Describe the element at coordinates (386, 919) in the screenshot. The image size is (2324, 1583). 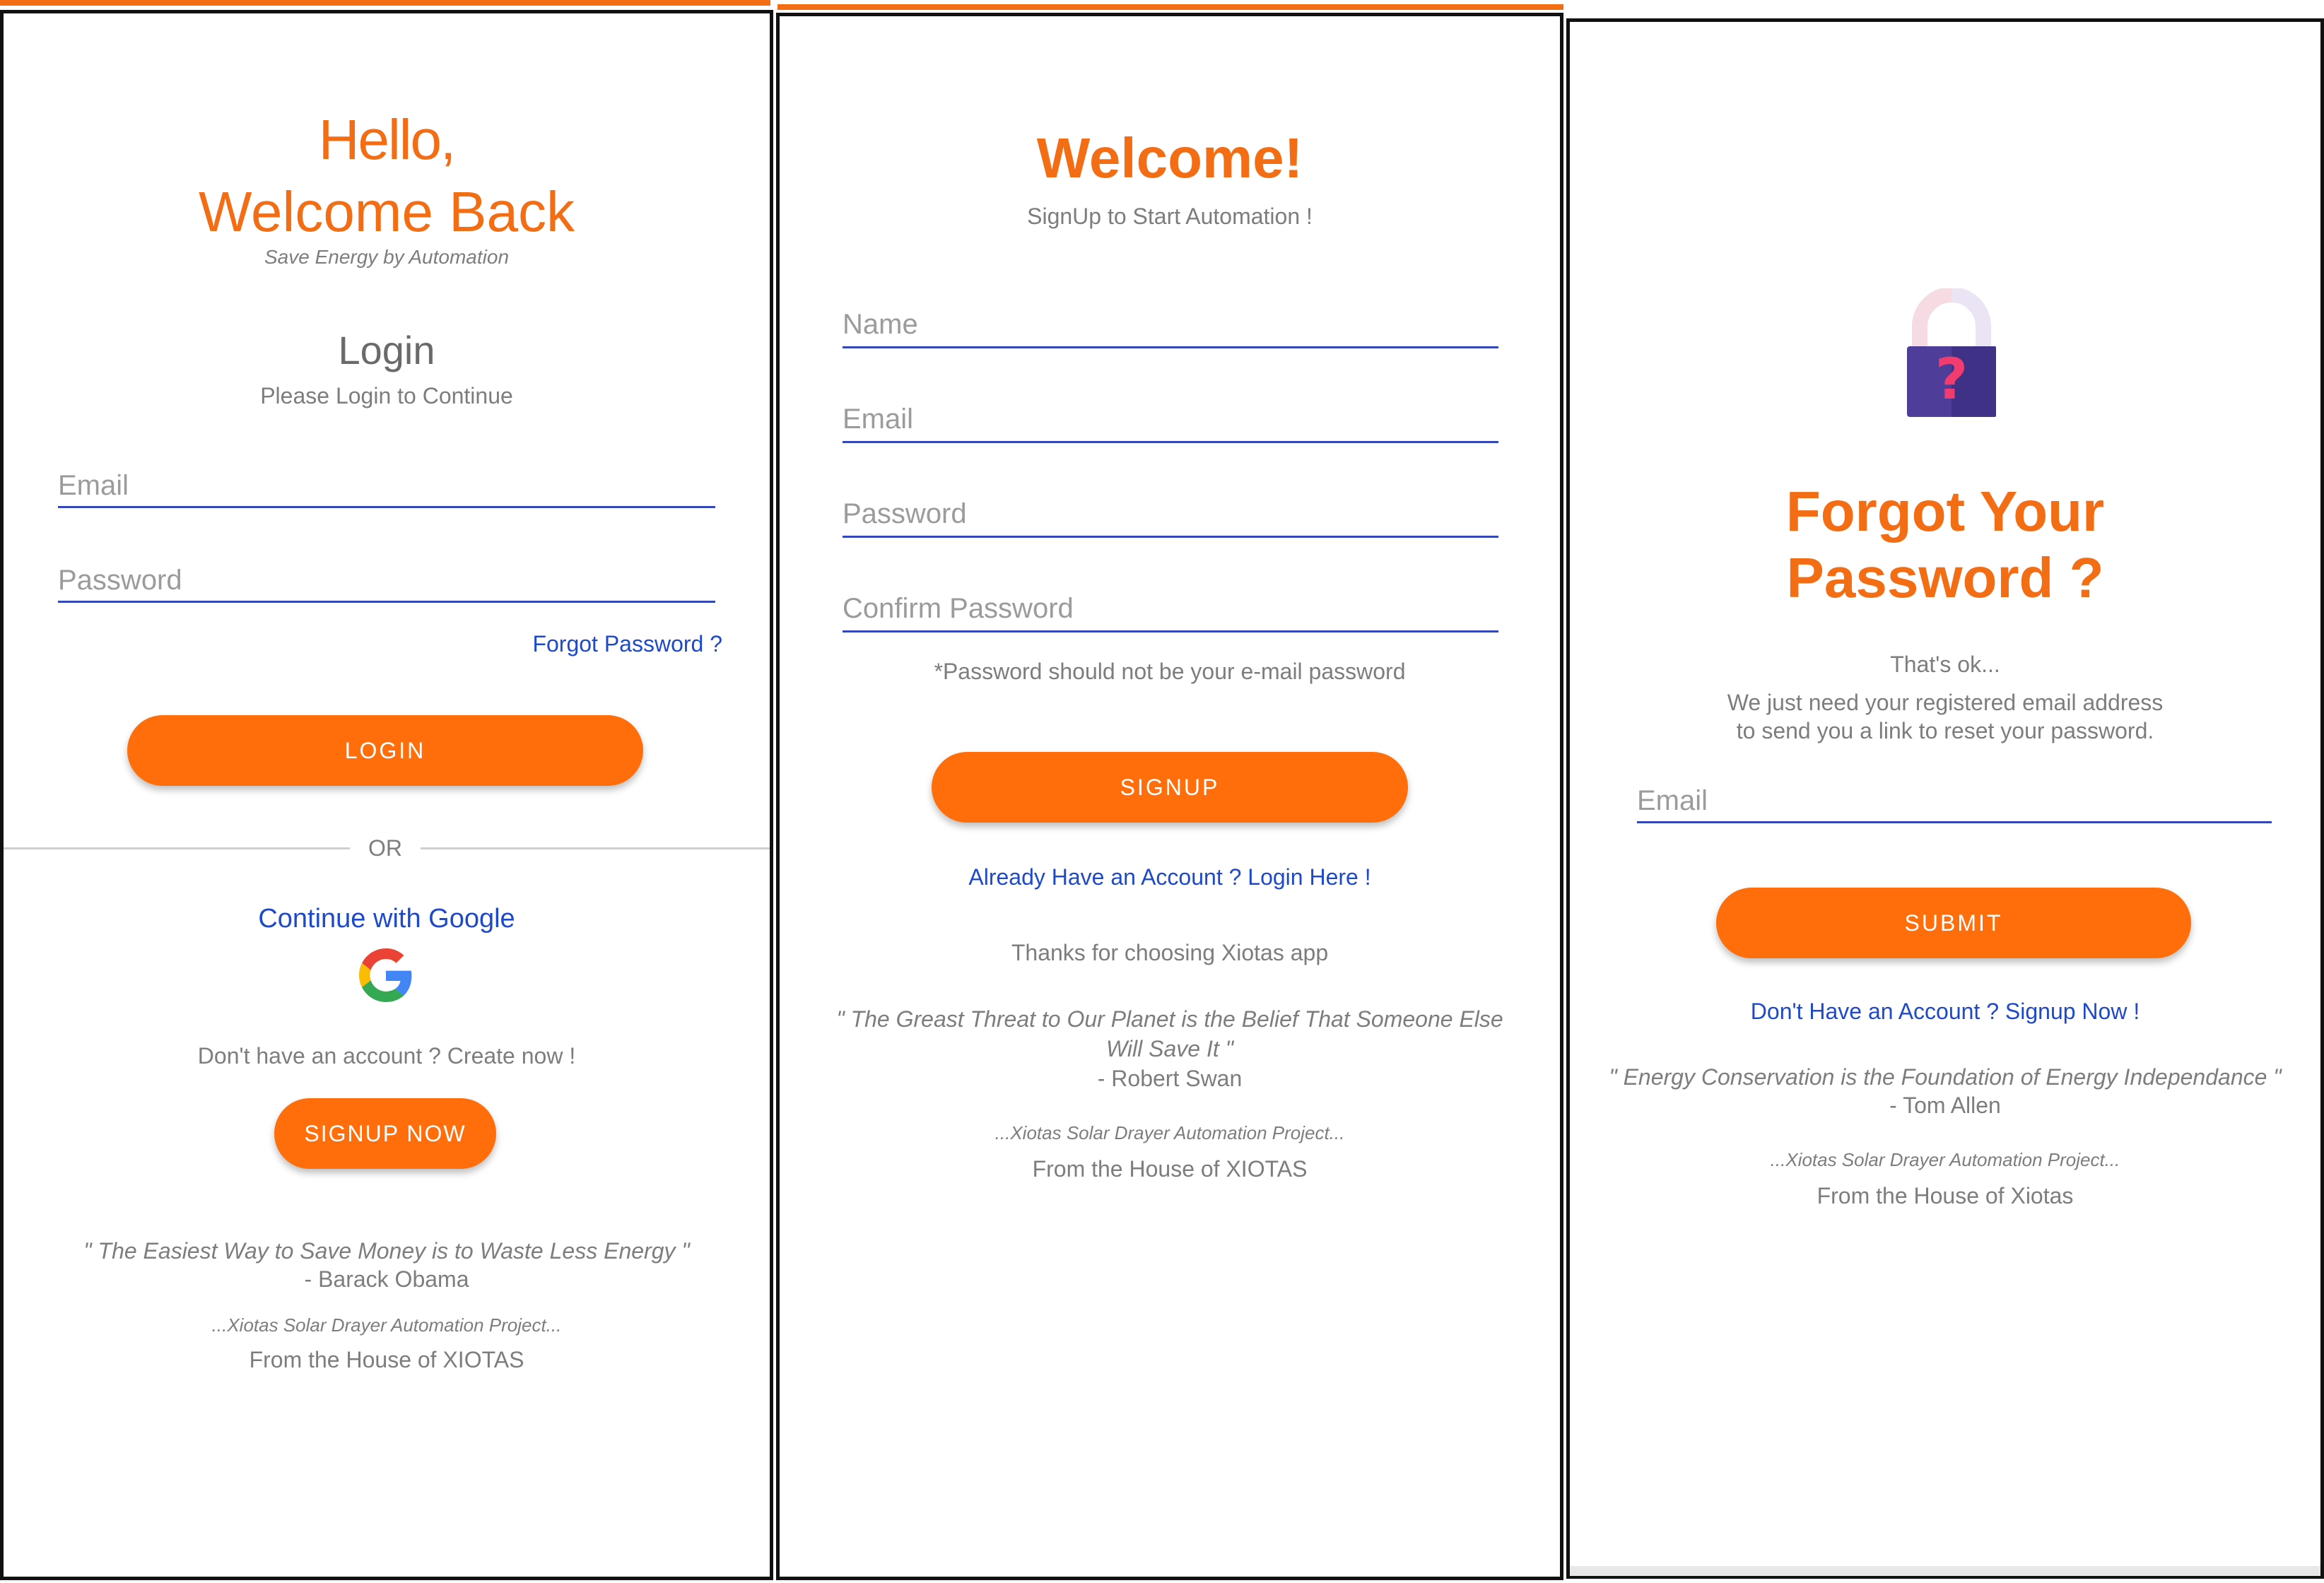
I see `continue-with-google-link: Continue with Google` at that location.